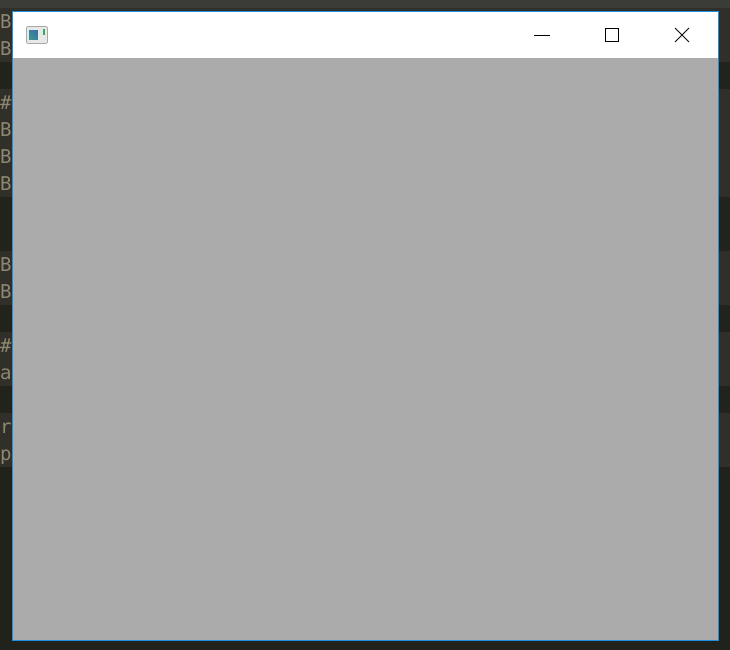 The image size is (730, 650). I want to click on code-text: a, so click(6, 373).